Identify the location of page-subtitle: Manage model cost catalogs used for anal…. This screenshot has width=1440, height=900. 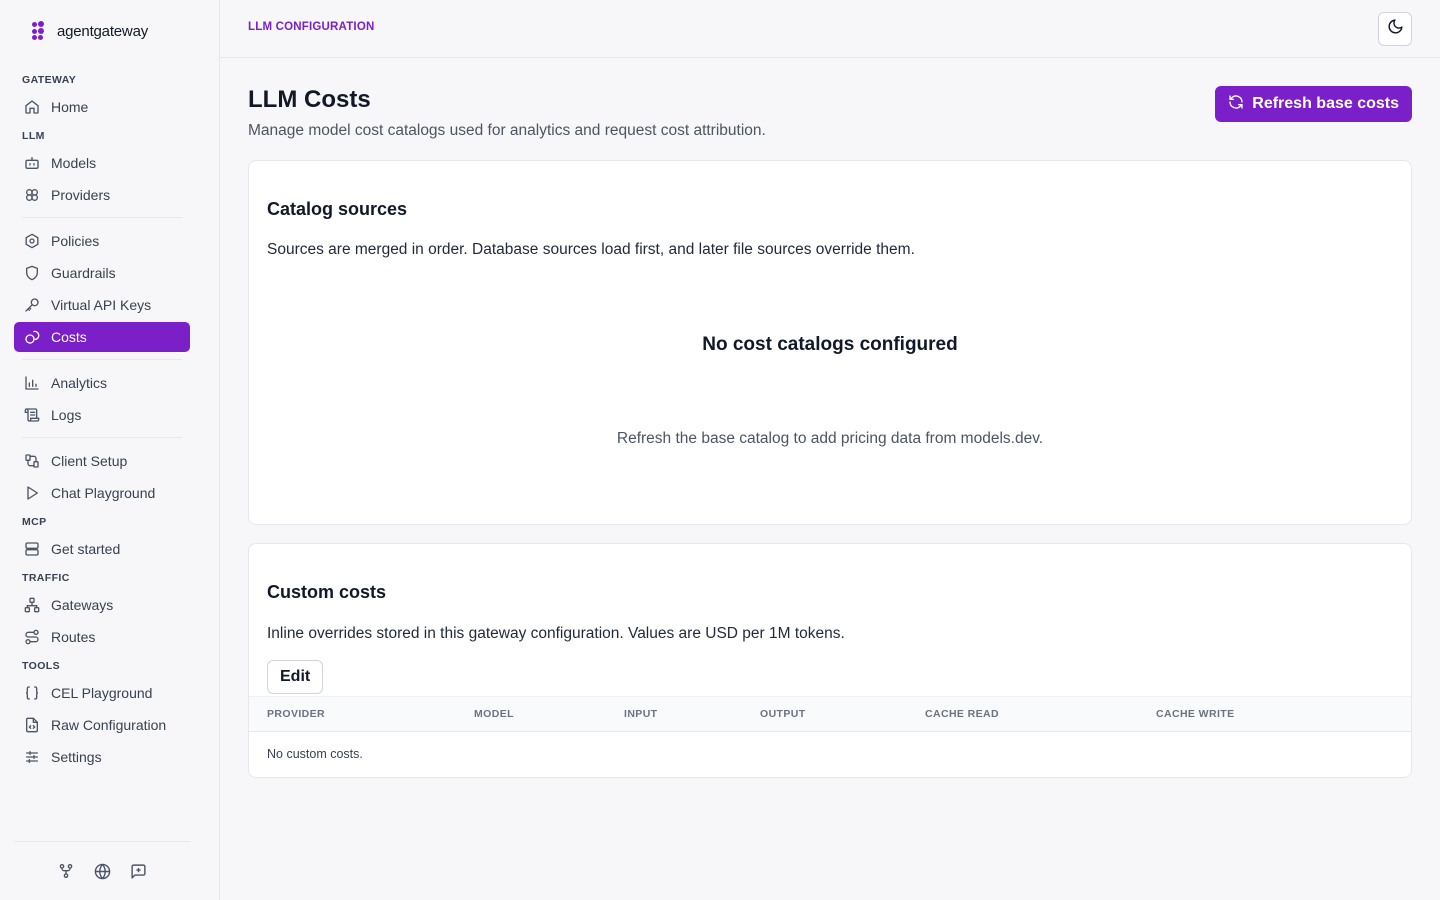
(507, 130).